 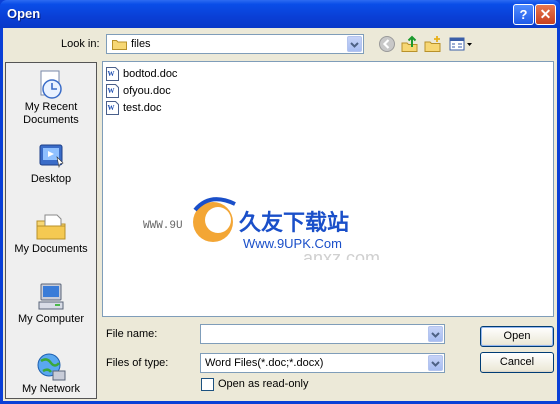 I want to click on files-of-type-combo: Word Files(*.doc;*.docx), so click(x=322, y=363).